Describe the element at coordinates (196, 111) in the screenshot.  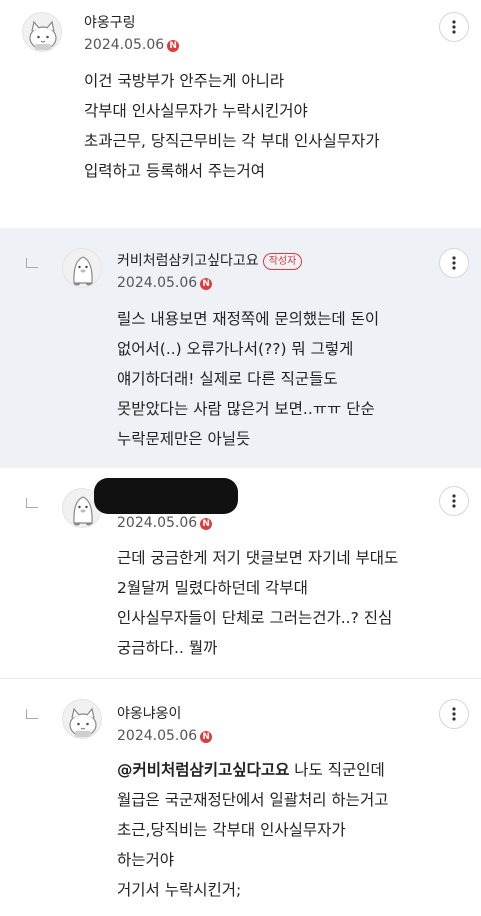
I see `comment-line: 각부대 인사실무자가 누락시킨거야` at that location.